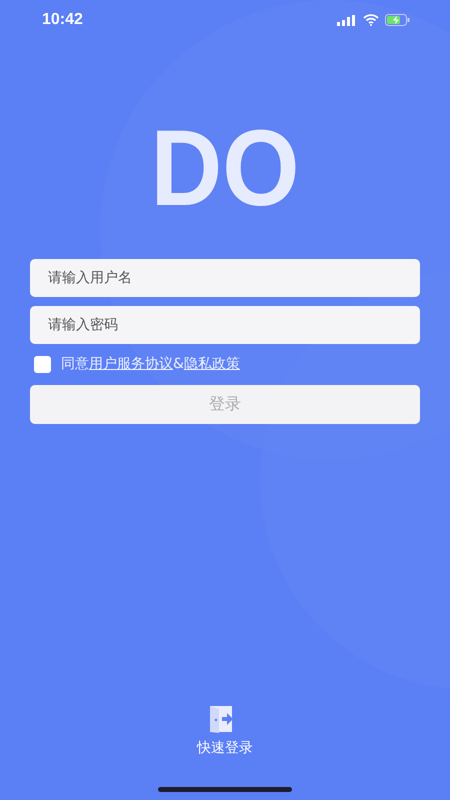 The height and width of the screenshot is (800, 450). I want to click on status-time: 10:42, so click(62, 20).